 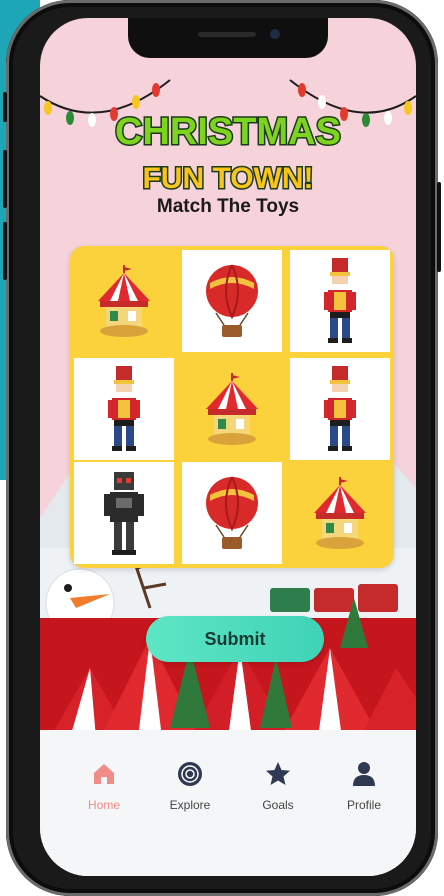 I want to click on mute-switch, so click(x=5, y=107).